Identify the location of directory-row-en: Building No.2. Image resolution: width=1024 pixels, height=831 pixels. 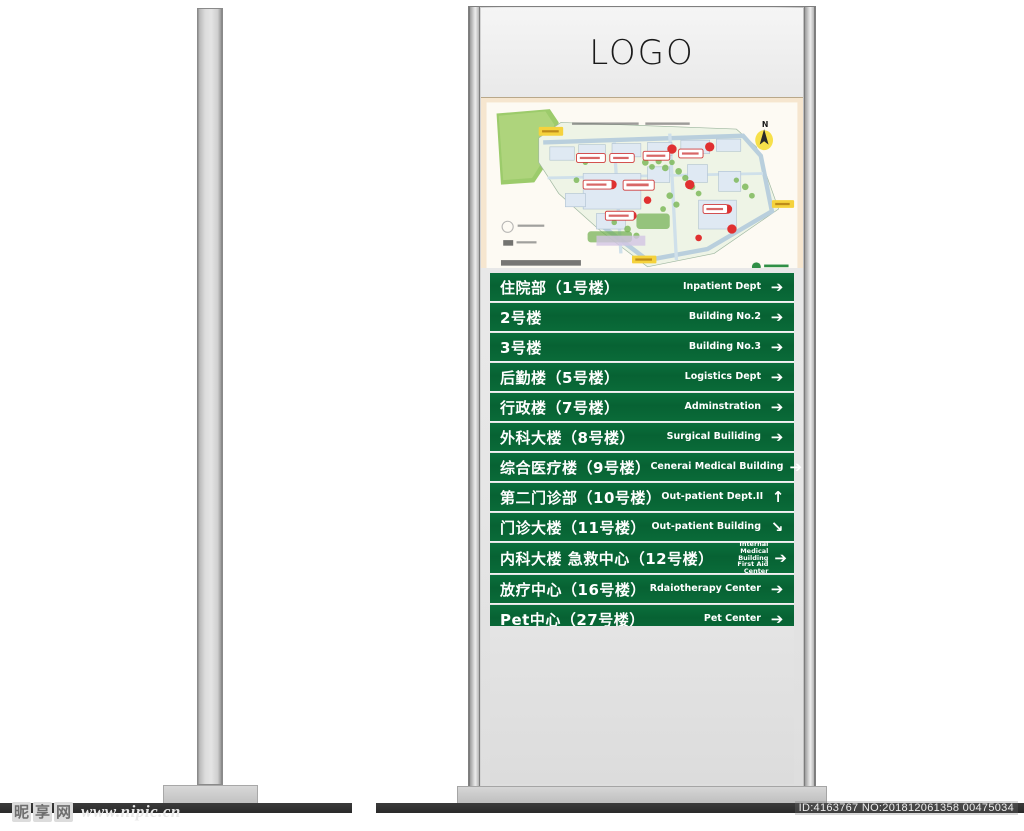
(724, 317).